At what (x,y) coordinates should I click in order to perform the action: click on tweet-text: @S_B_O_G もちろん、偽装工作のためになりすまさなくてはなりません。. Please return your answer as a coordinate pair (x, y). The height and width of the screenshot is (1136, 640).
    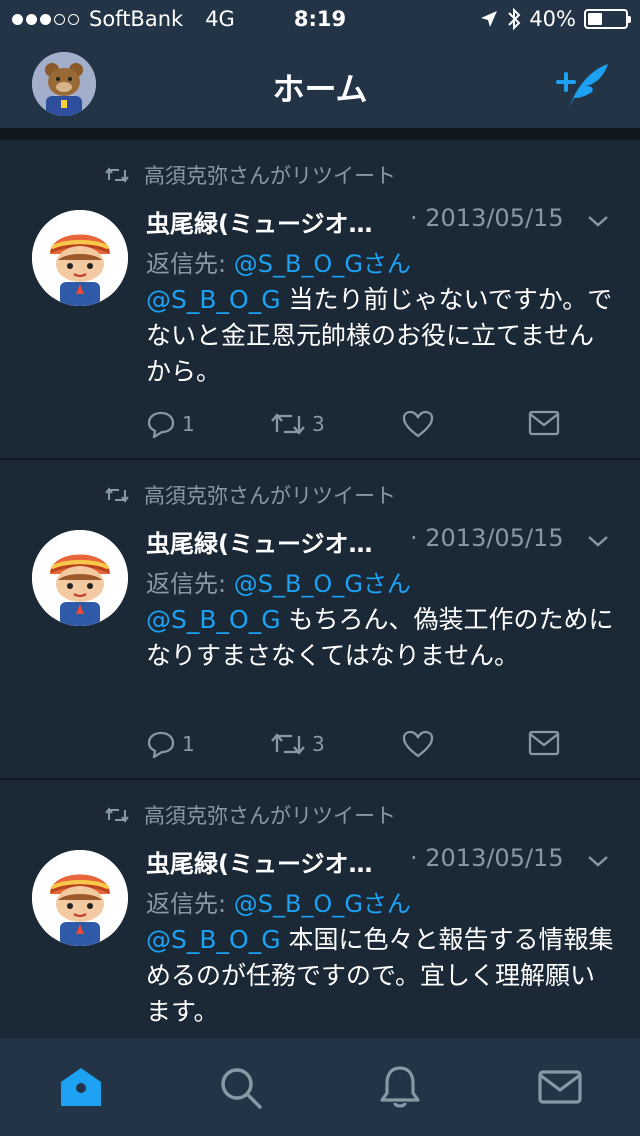
    Looking at the image, I should click on (381, 638).